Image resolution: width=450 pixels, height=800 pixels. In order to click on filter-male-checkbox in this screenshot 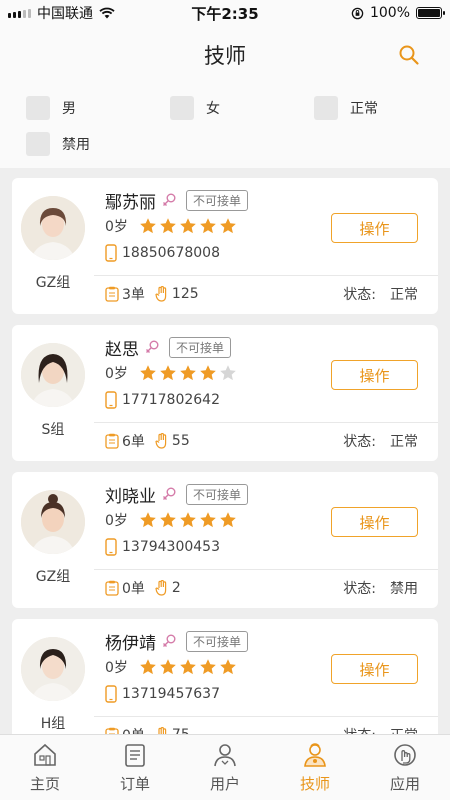, I will do `click(38, 108)`.